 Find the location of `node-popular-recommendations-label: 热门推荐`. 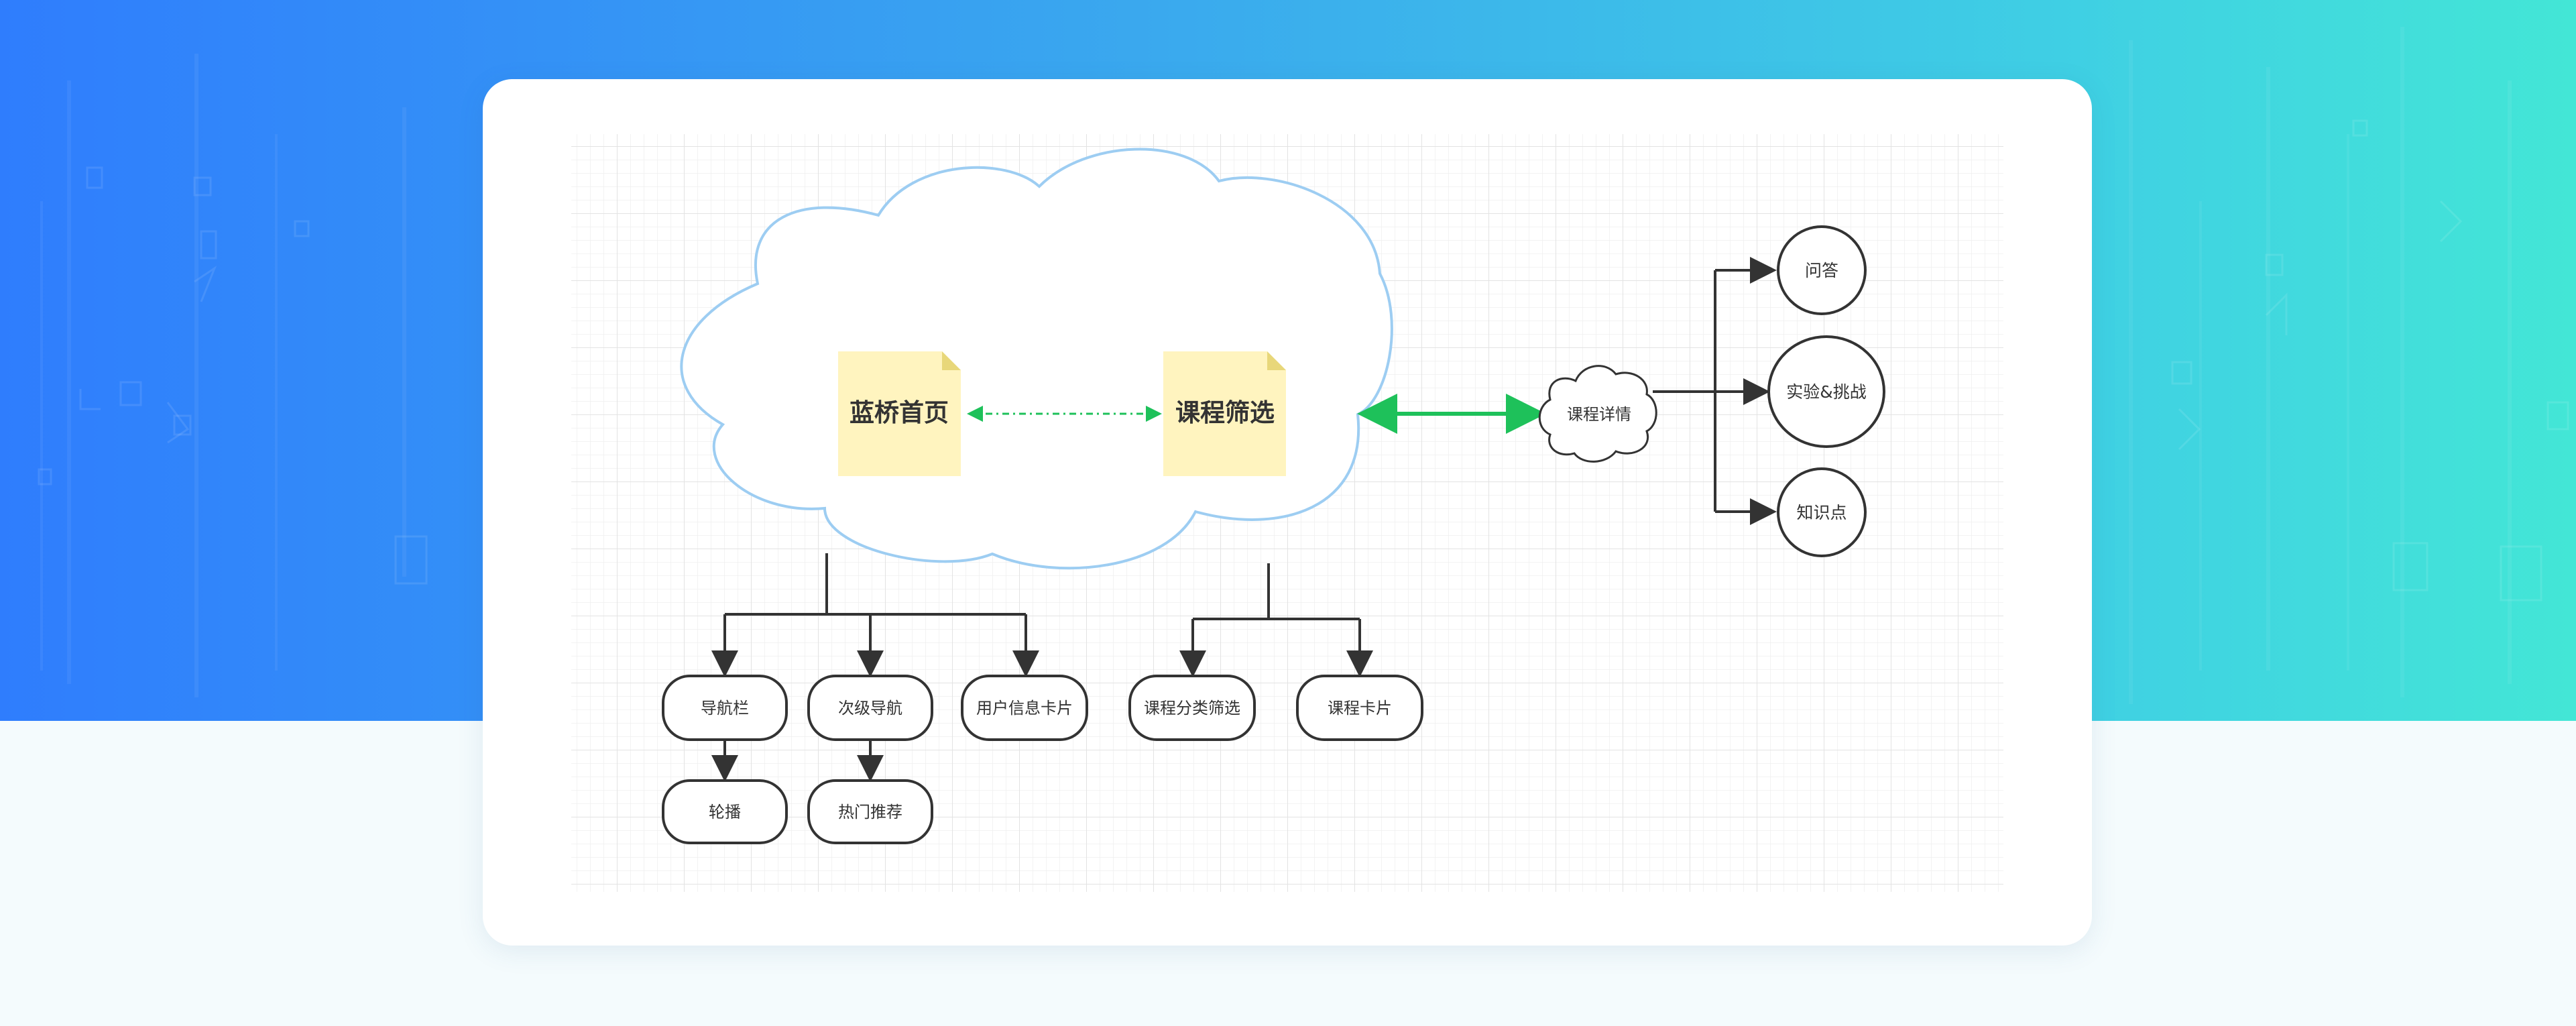

node-popular-recommendations-label: 热门推荐 is located at coordinates (870, 812).